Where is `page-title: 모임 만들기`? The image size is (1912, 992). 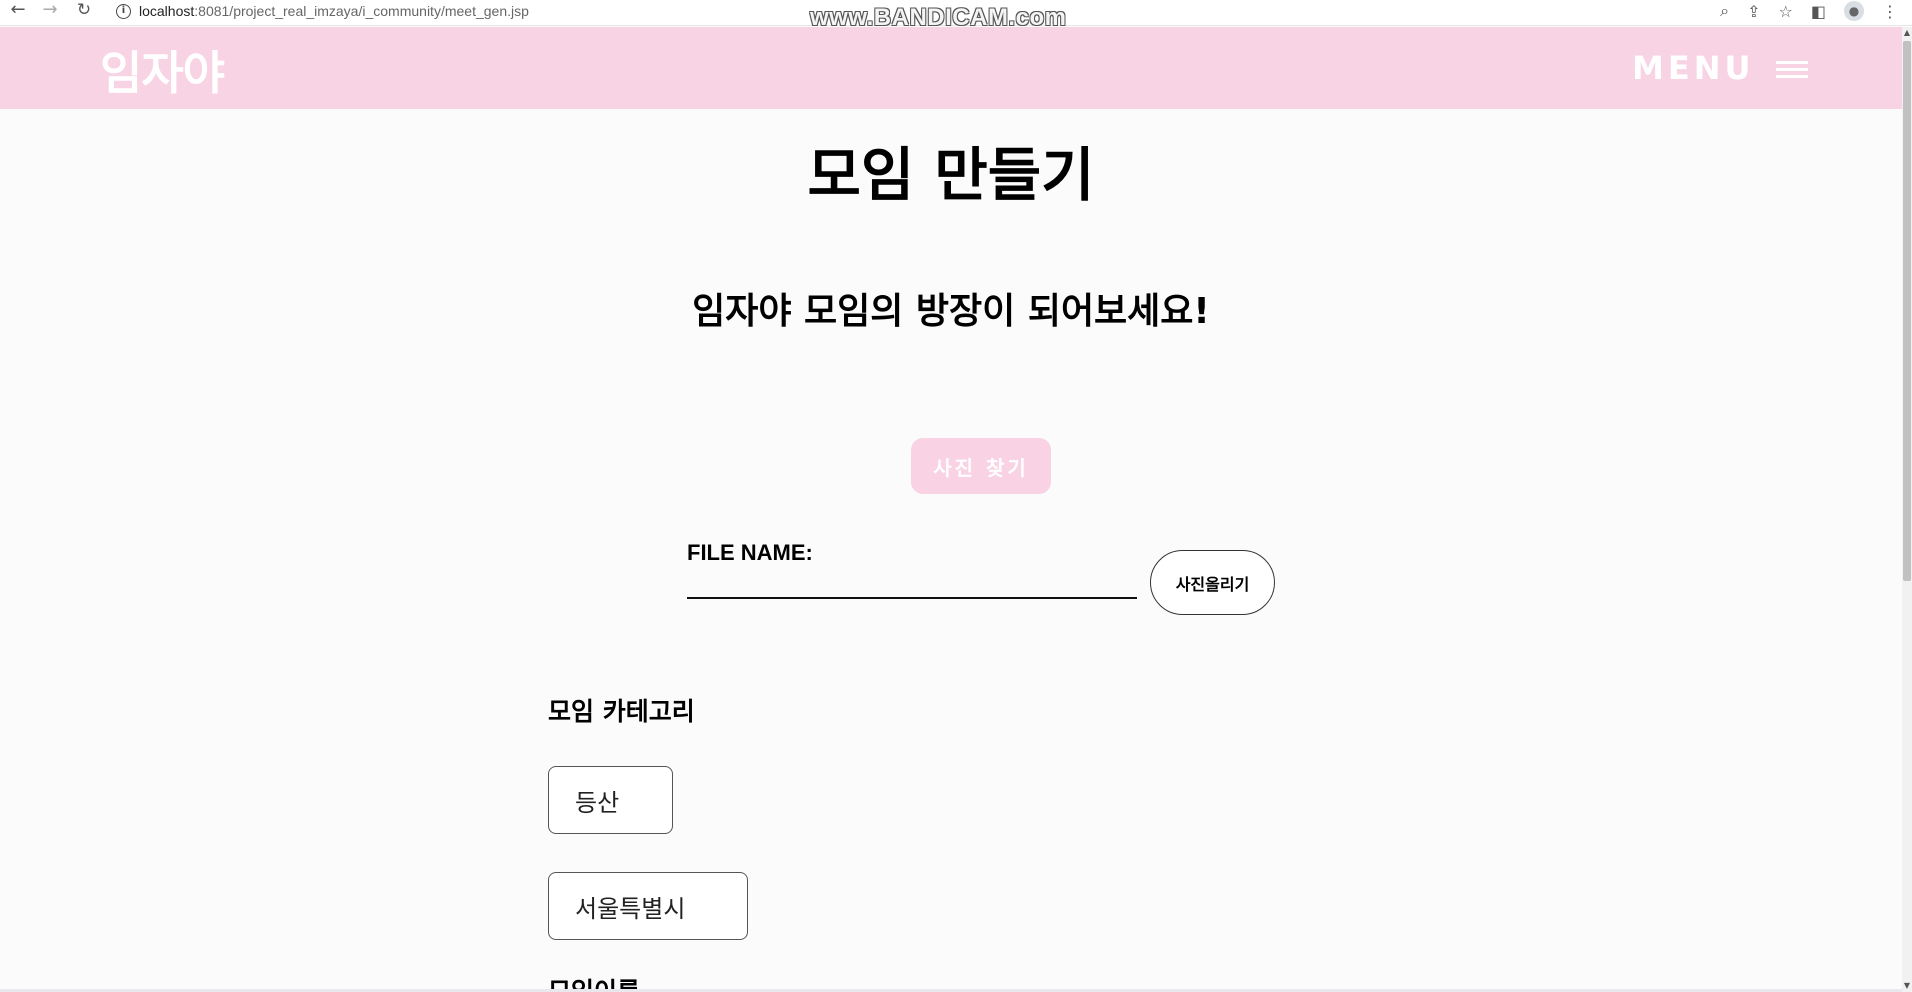 page-title: 모임 만들기 is located at coordinates (951, 175).